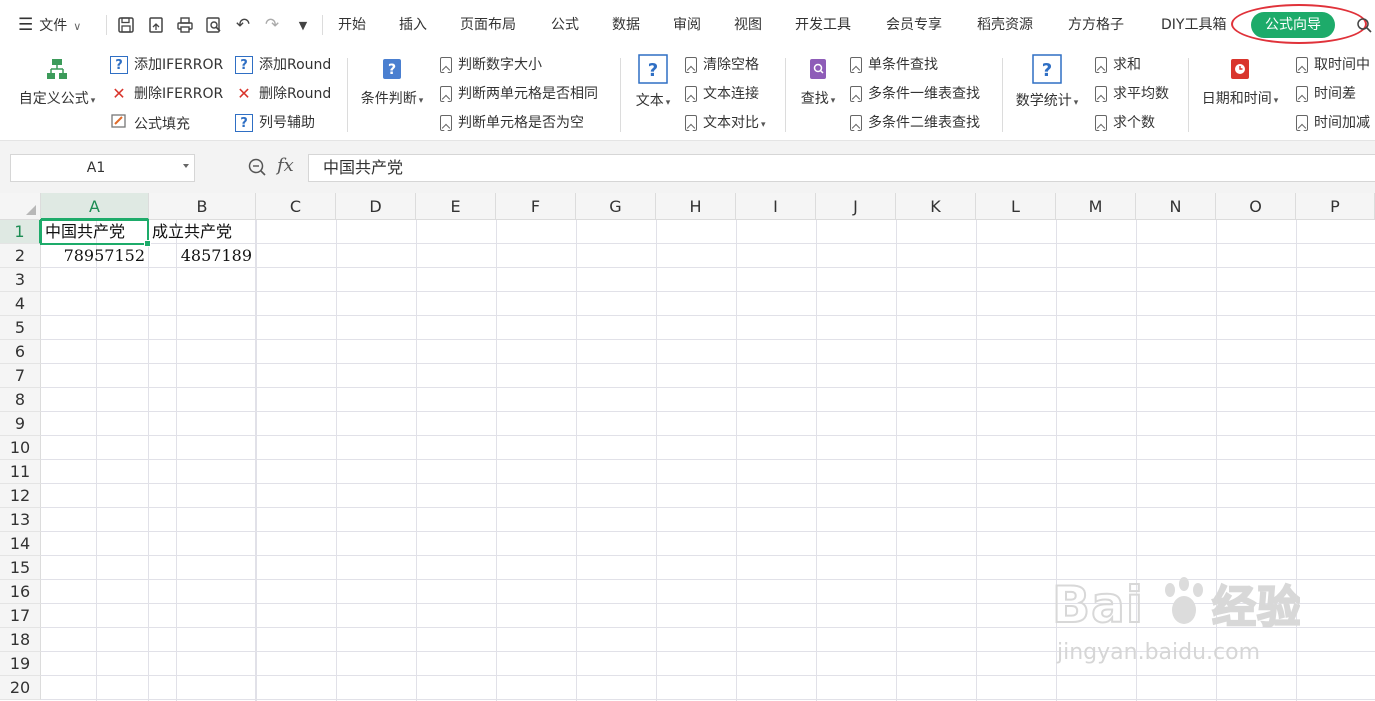 The height and width of the screenshot is (701, 1375). What do you see at coordinates (1256, 206) in the screenshot?
I see `column-header-o: O` at bounding box center [1256, 206].